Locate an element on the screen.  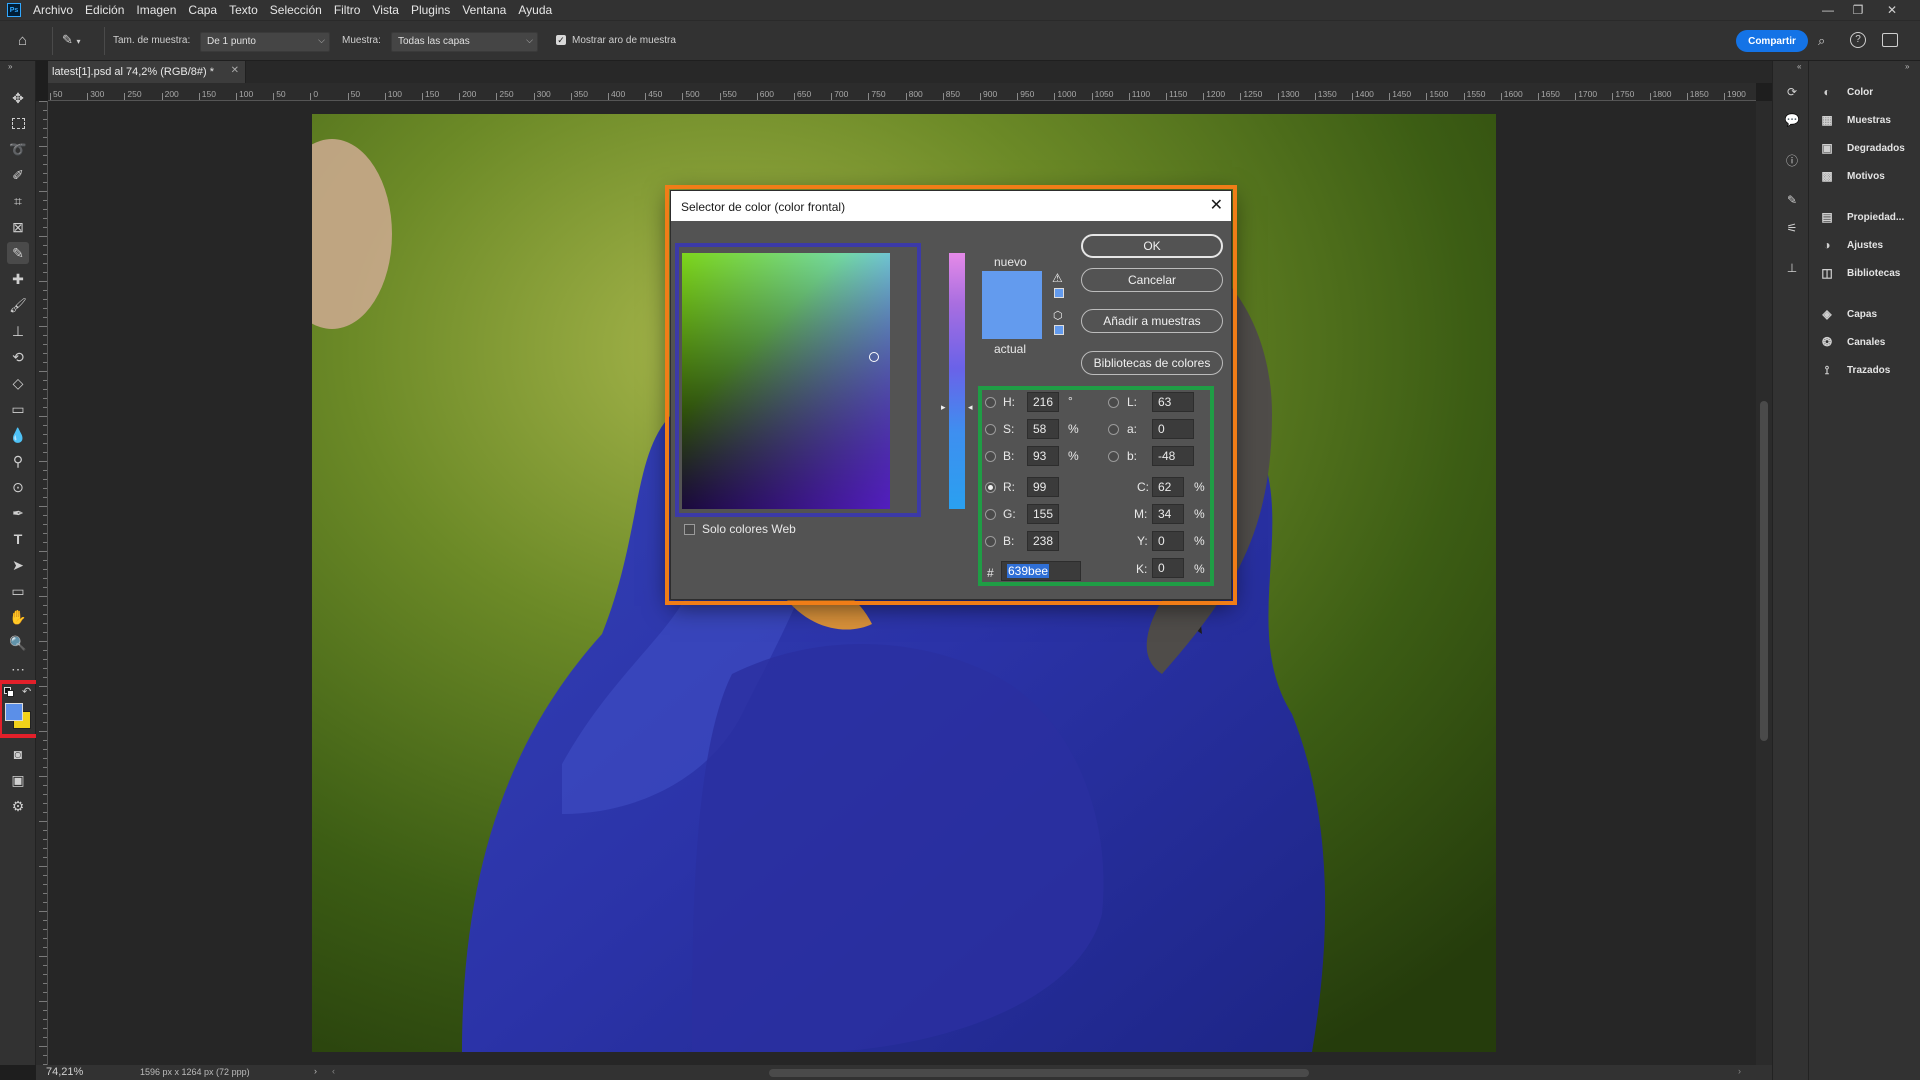
clone-source-icon: ⊥ is located at coordinates (1792, 268).